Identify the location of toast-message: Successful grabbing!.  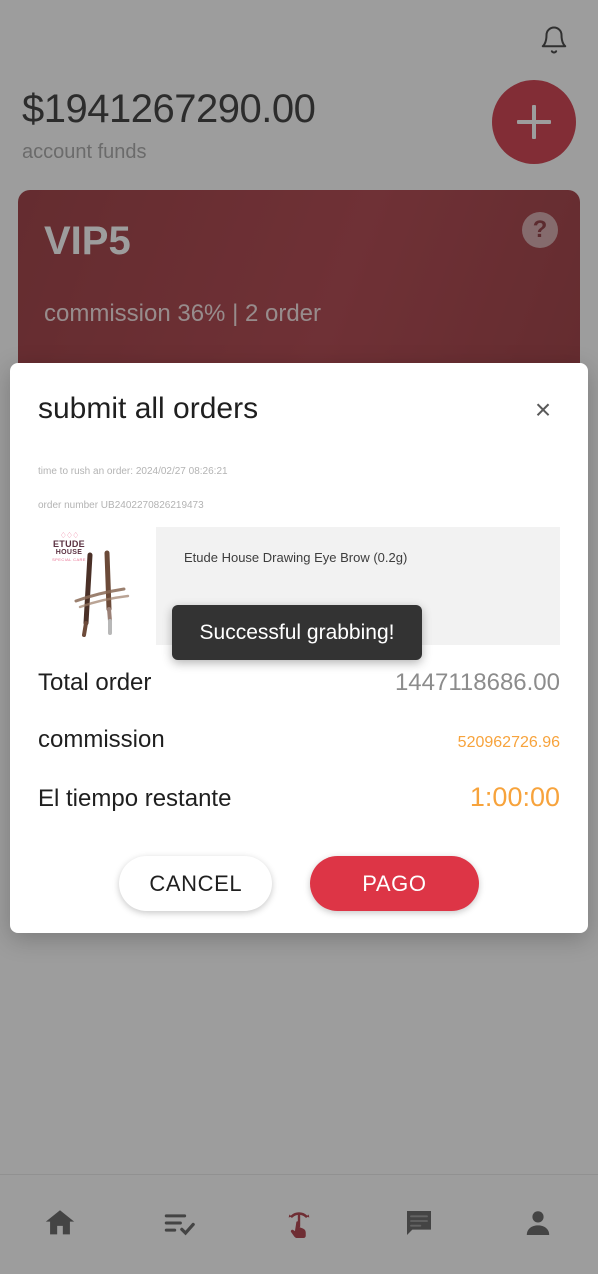
(297, 632).